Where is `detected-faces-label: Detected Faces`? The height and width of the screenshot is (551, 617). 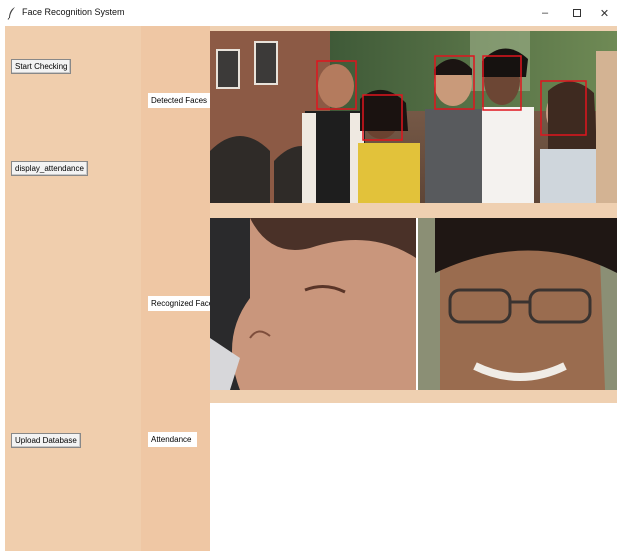
detected-faces-label: Detected Faces is located at coordinates (179, 100).